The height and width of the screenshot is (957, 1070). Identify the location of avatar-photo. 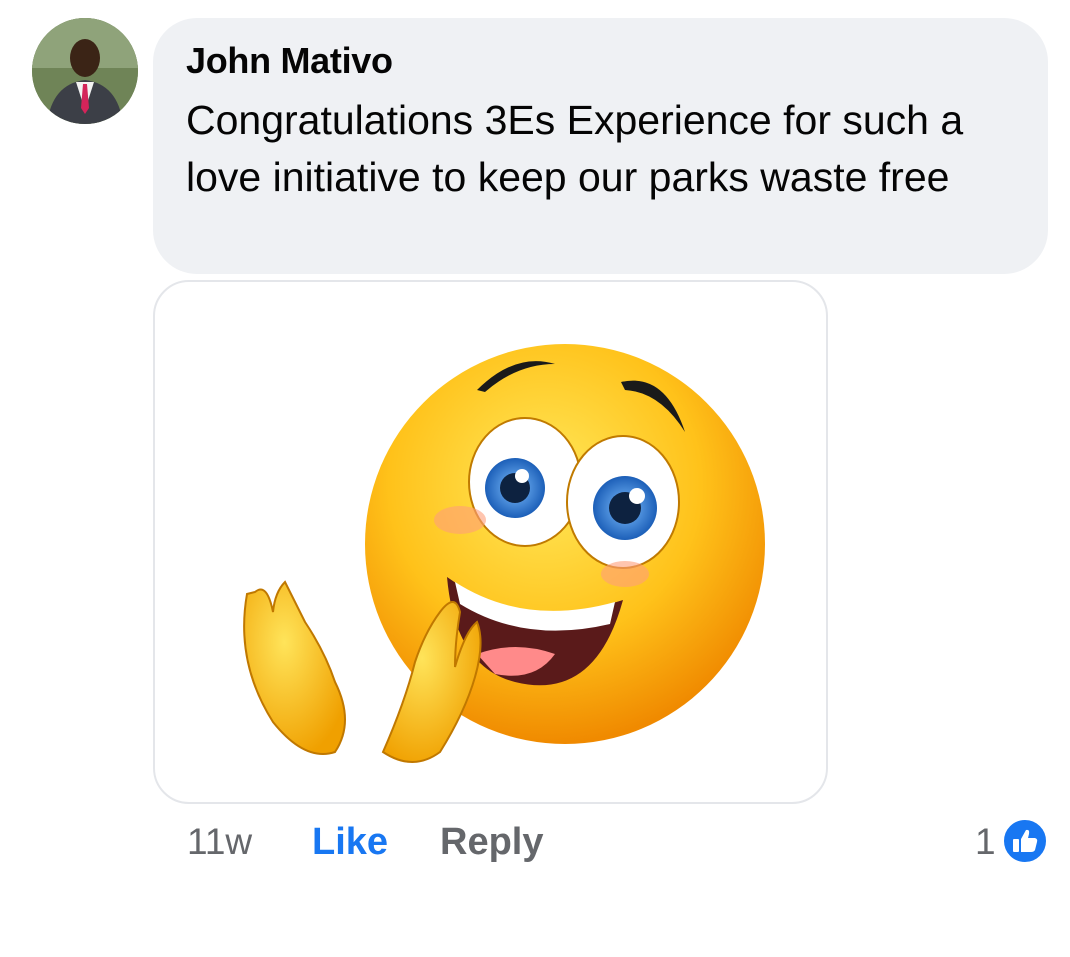
(85, 71).